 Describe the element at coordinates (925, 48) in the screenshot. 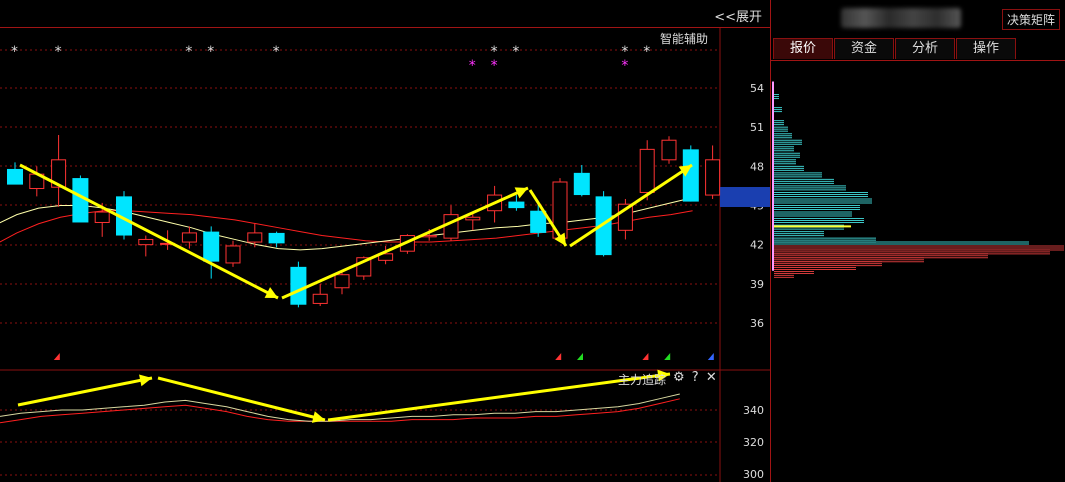

I see `tab-analysis: 分析` at that location.